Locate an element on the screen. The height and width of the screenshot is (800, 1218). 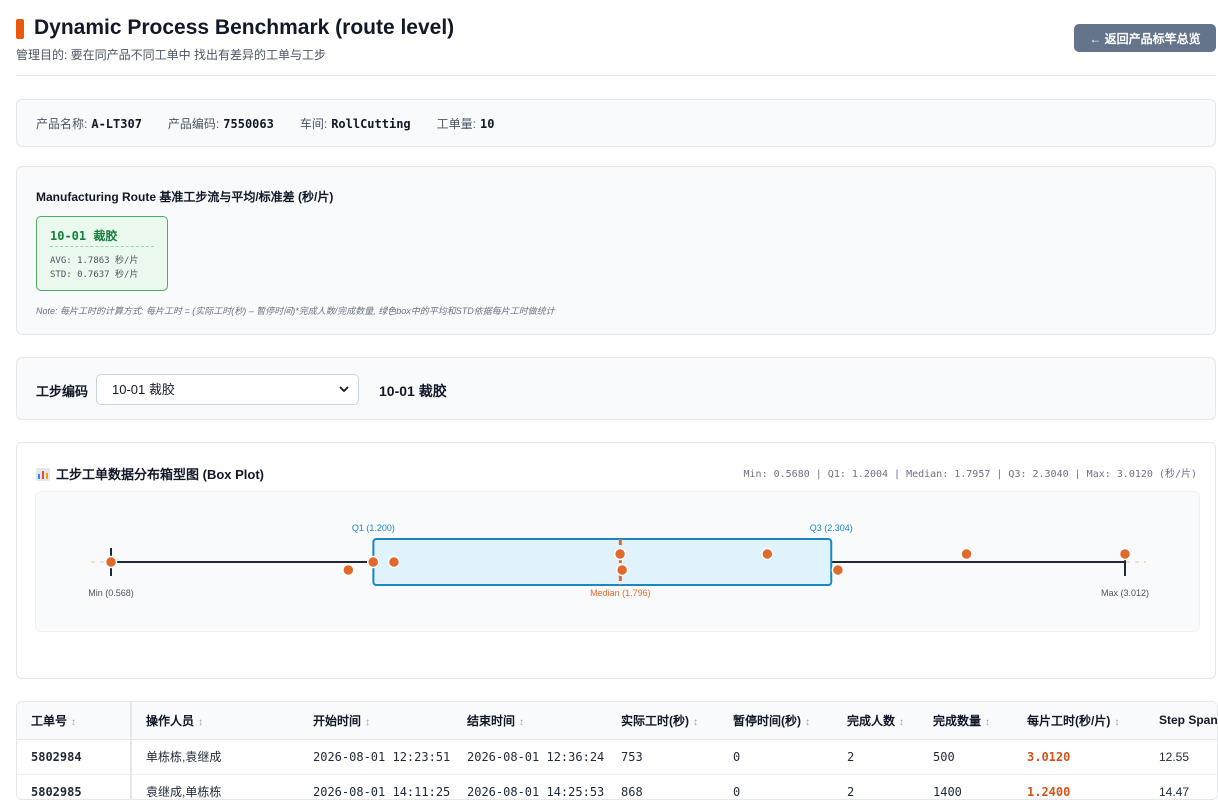
column-header: 工单号 ↕ is located at coordinates (74, 721).